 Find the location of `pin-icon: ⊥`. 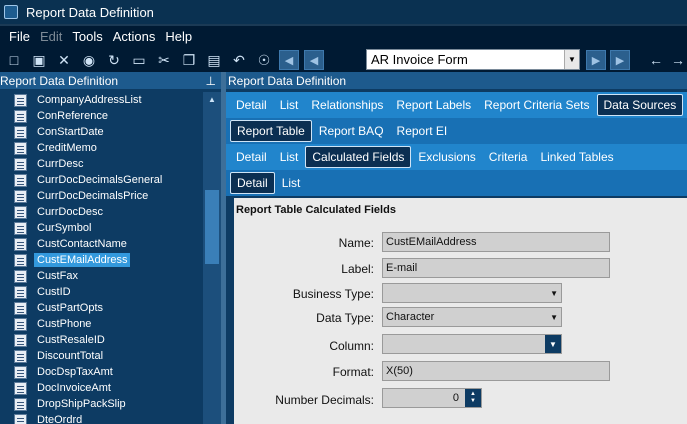

pin-icon: ⊥ is located at coordinates (211, 81).